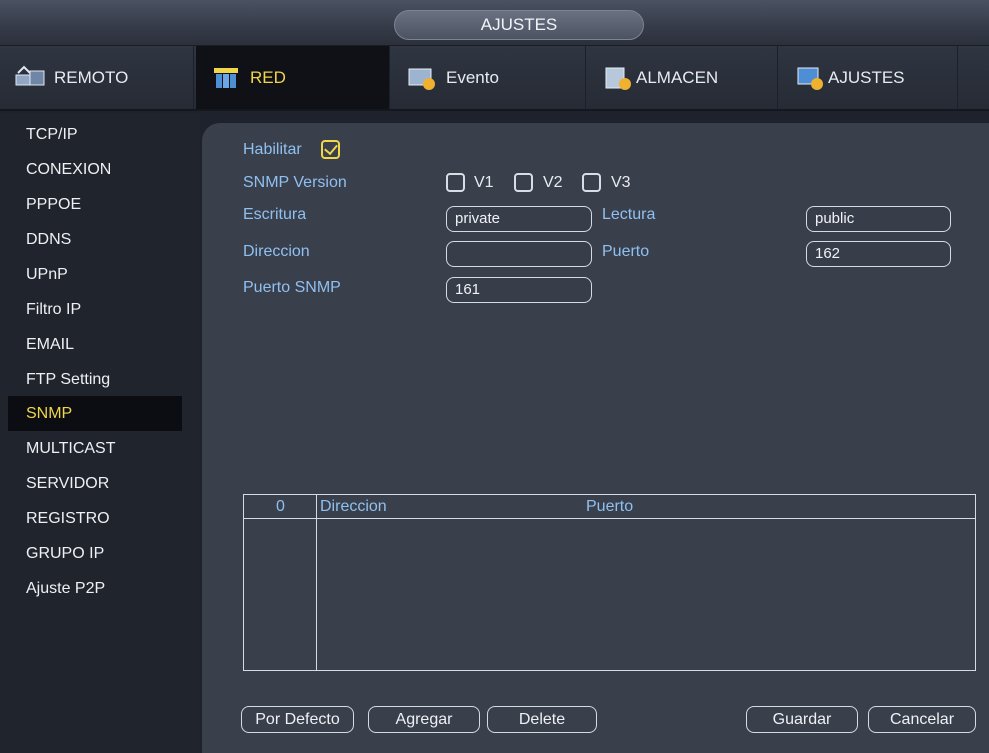 This screenshot has width=989, height=753. Describe the element at coordinates (95, 134) in the screenshot. I see `sidebar-item-tcpip: TCP/IP` at that location.